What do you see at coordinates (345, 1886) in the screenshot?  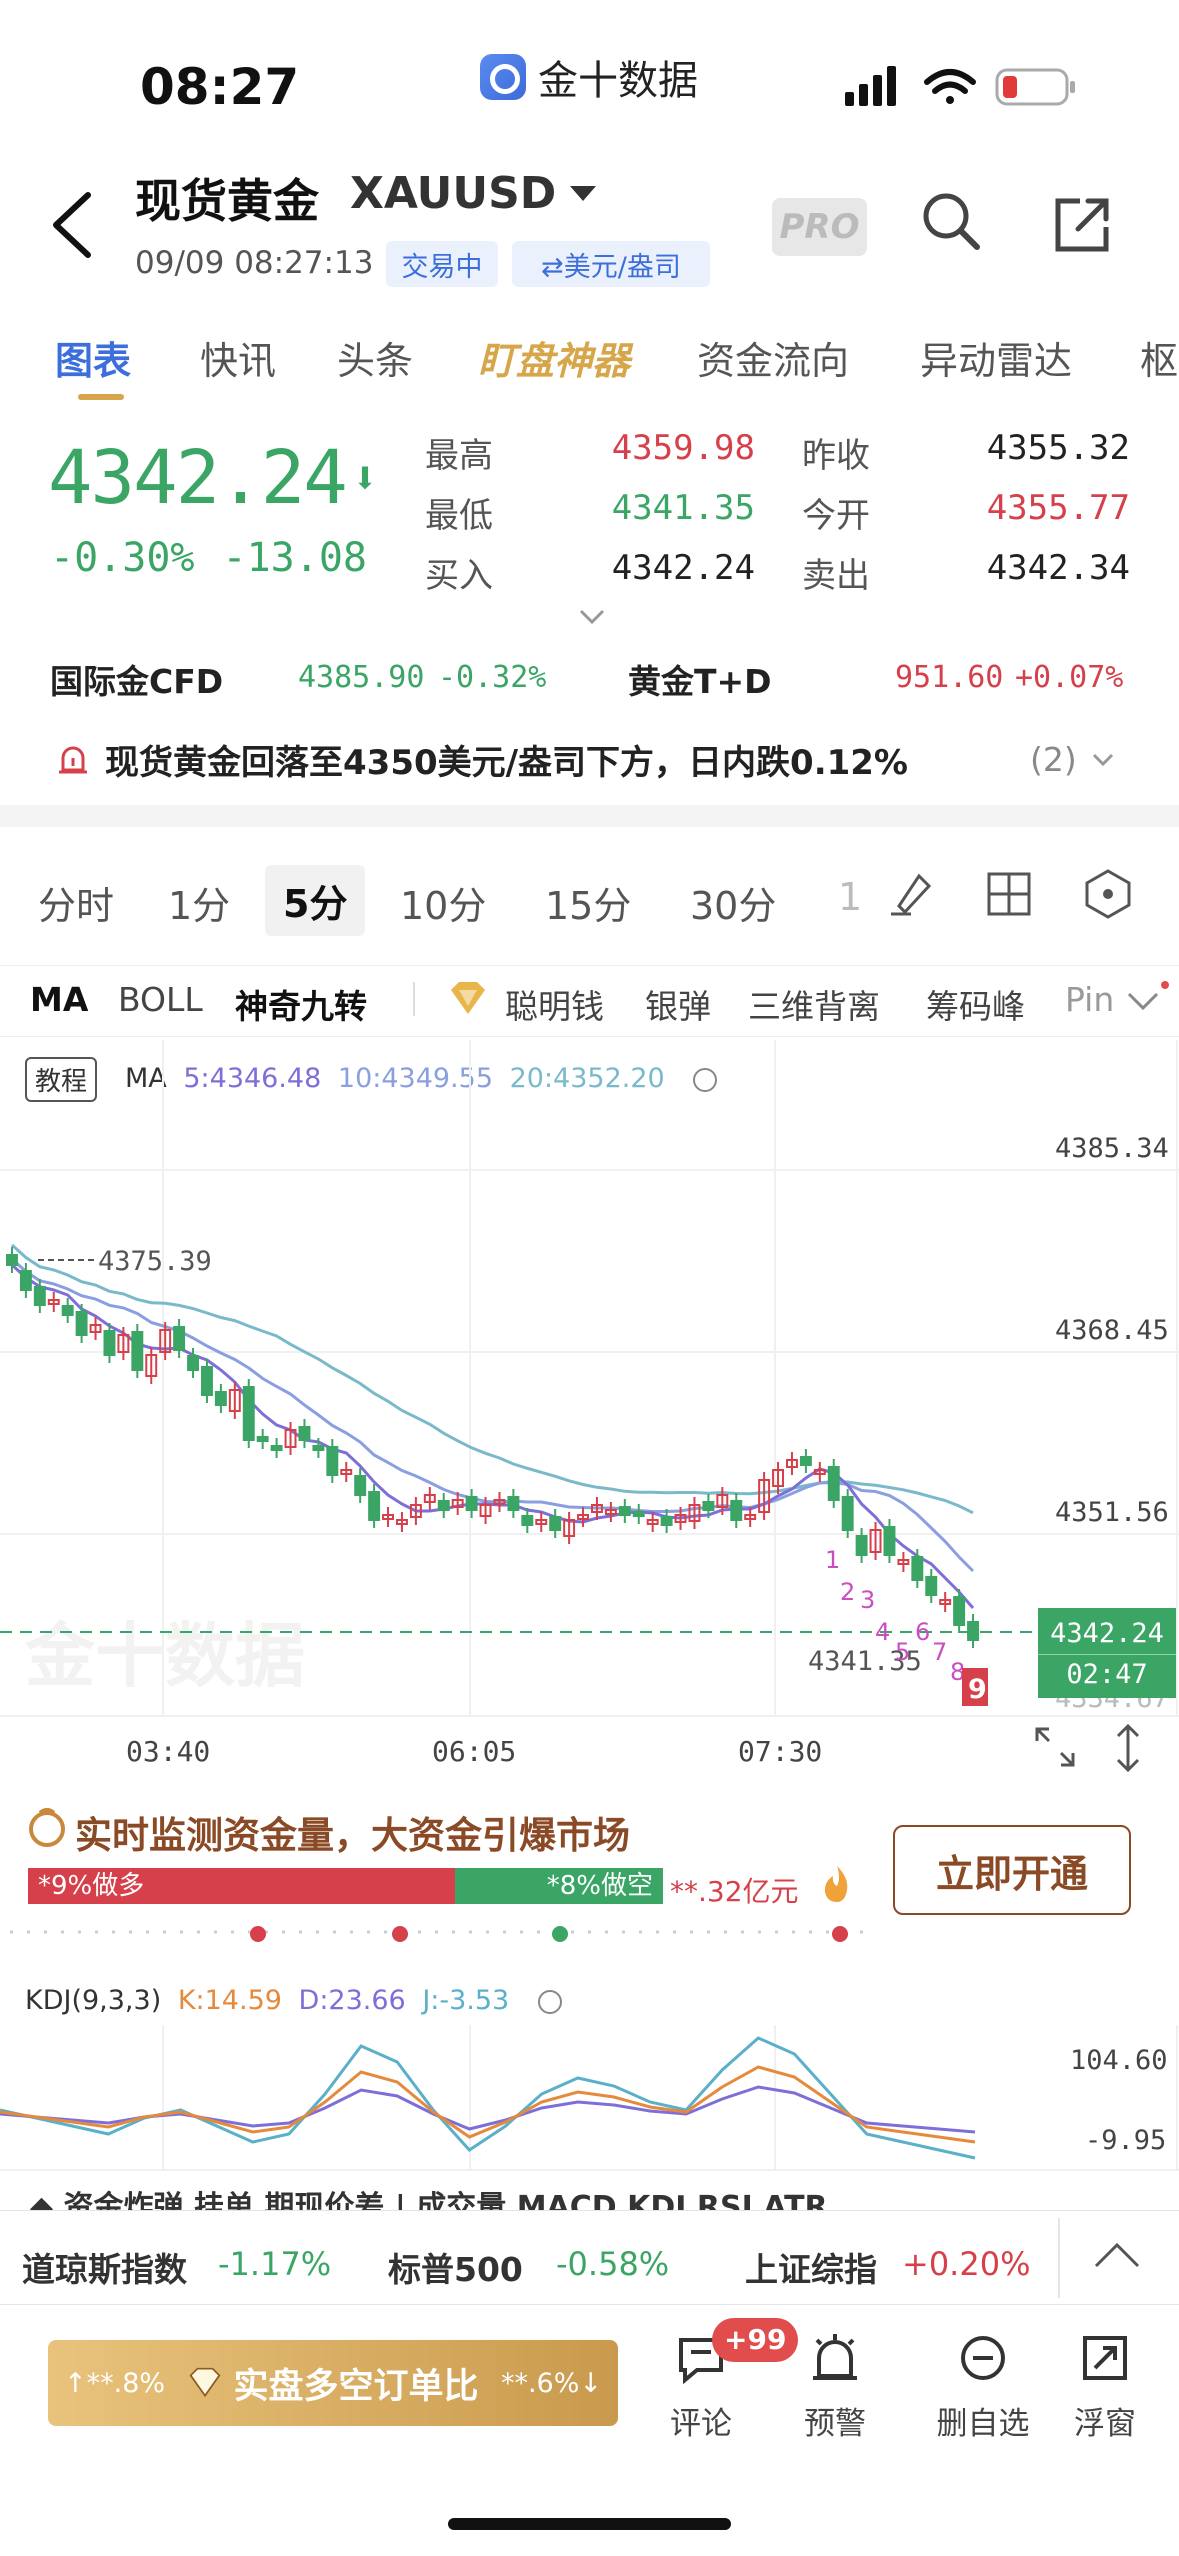 I see `long-short-bar: *9%做多 *8%做空` at bounding box center [345, 1886].